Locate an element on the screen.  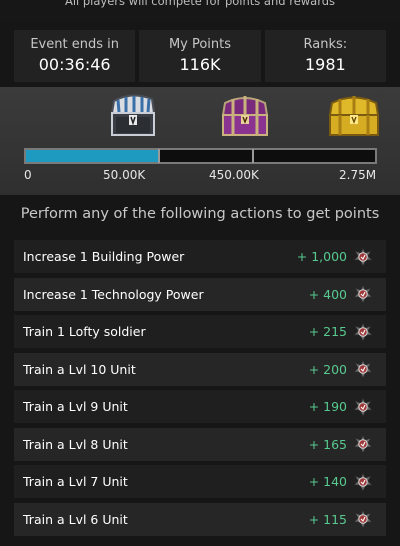
action-row: Train a Lvl 9 Unit + 190 is located at coordinates (200, 406).